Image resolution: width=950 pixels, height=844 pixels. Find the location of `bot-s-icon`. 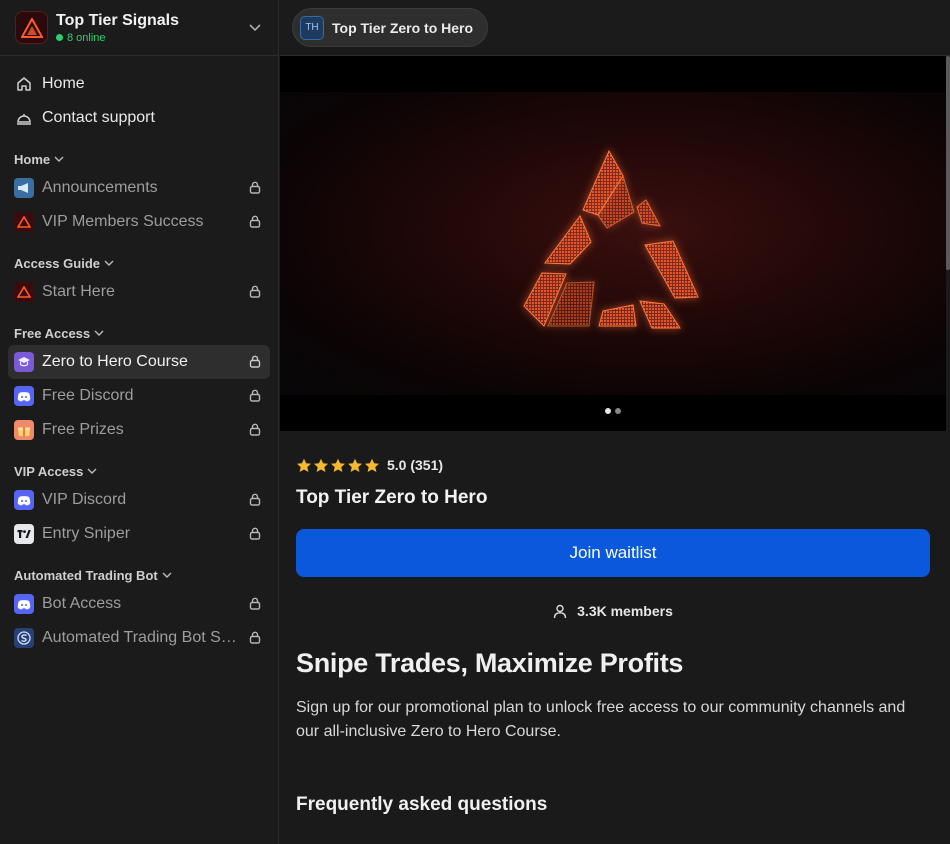

bot-s-icon is located at coordinates (24, 638).